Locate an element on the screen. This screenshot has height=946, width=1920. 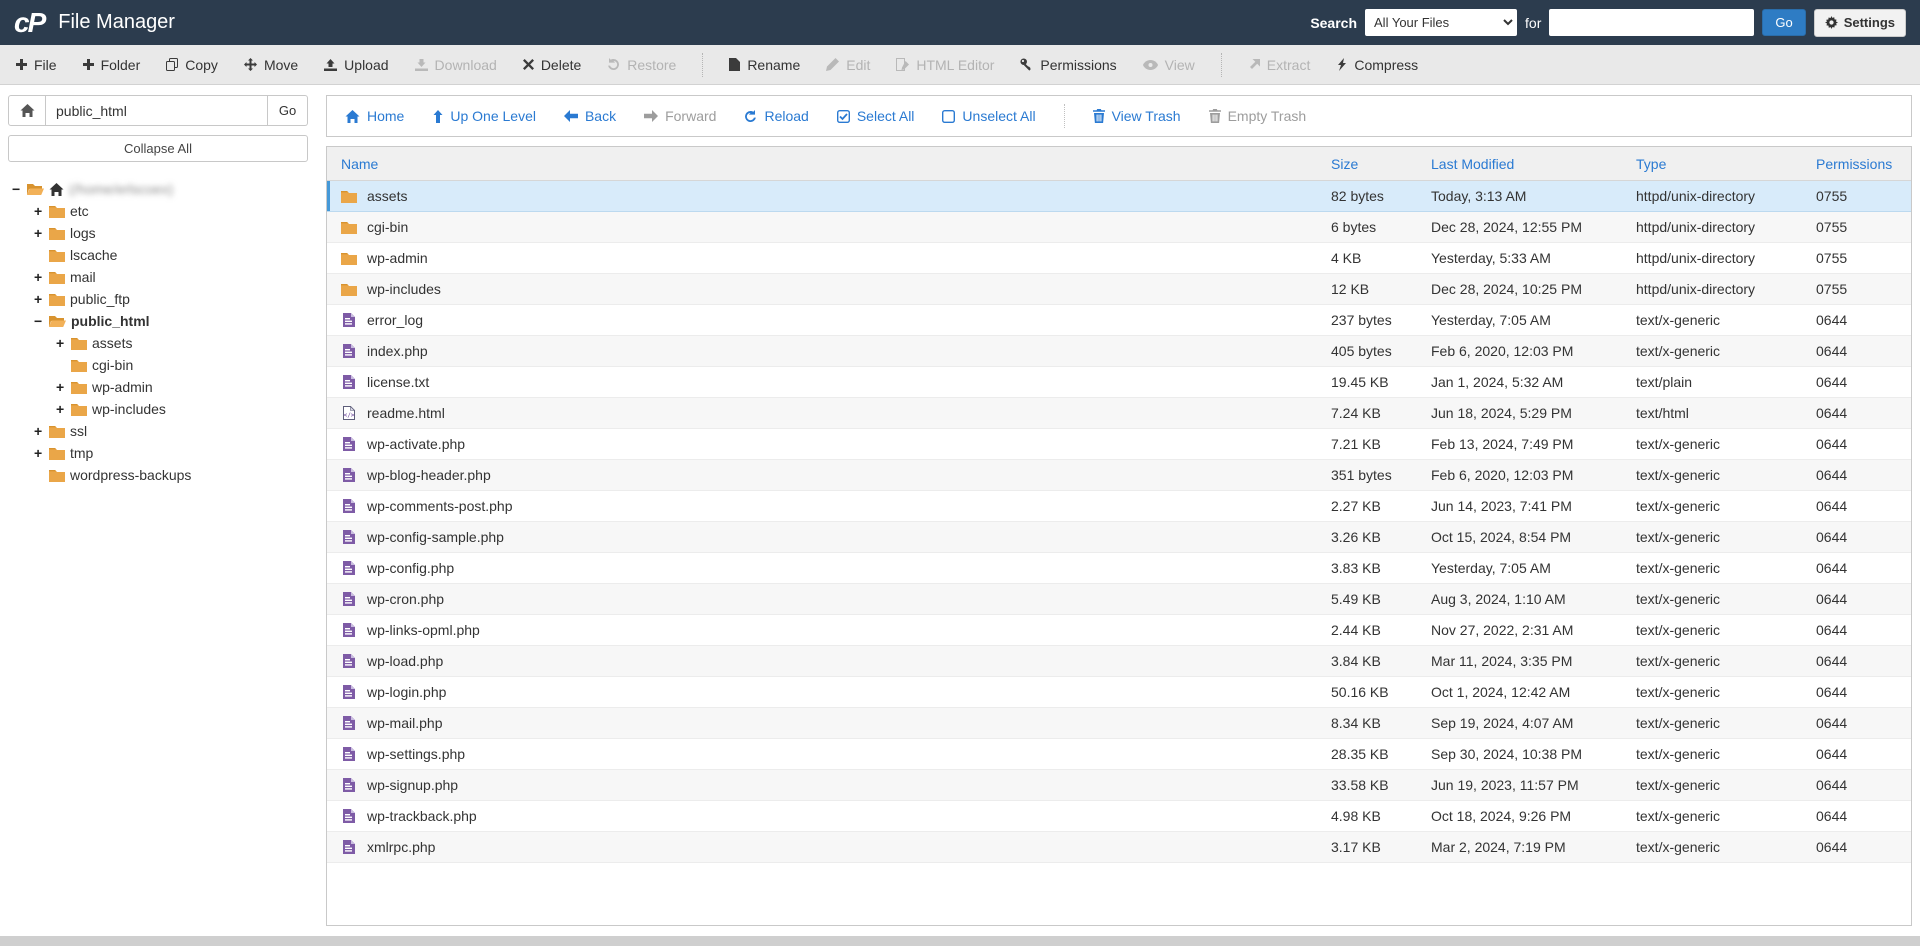
nav-select-all-button: Select All is located at coordinates (875, 116).